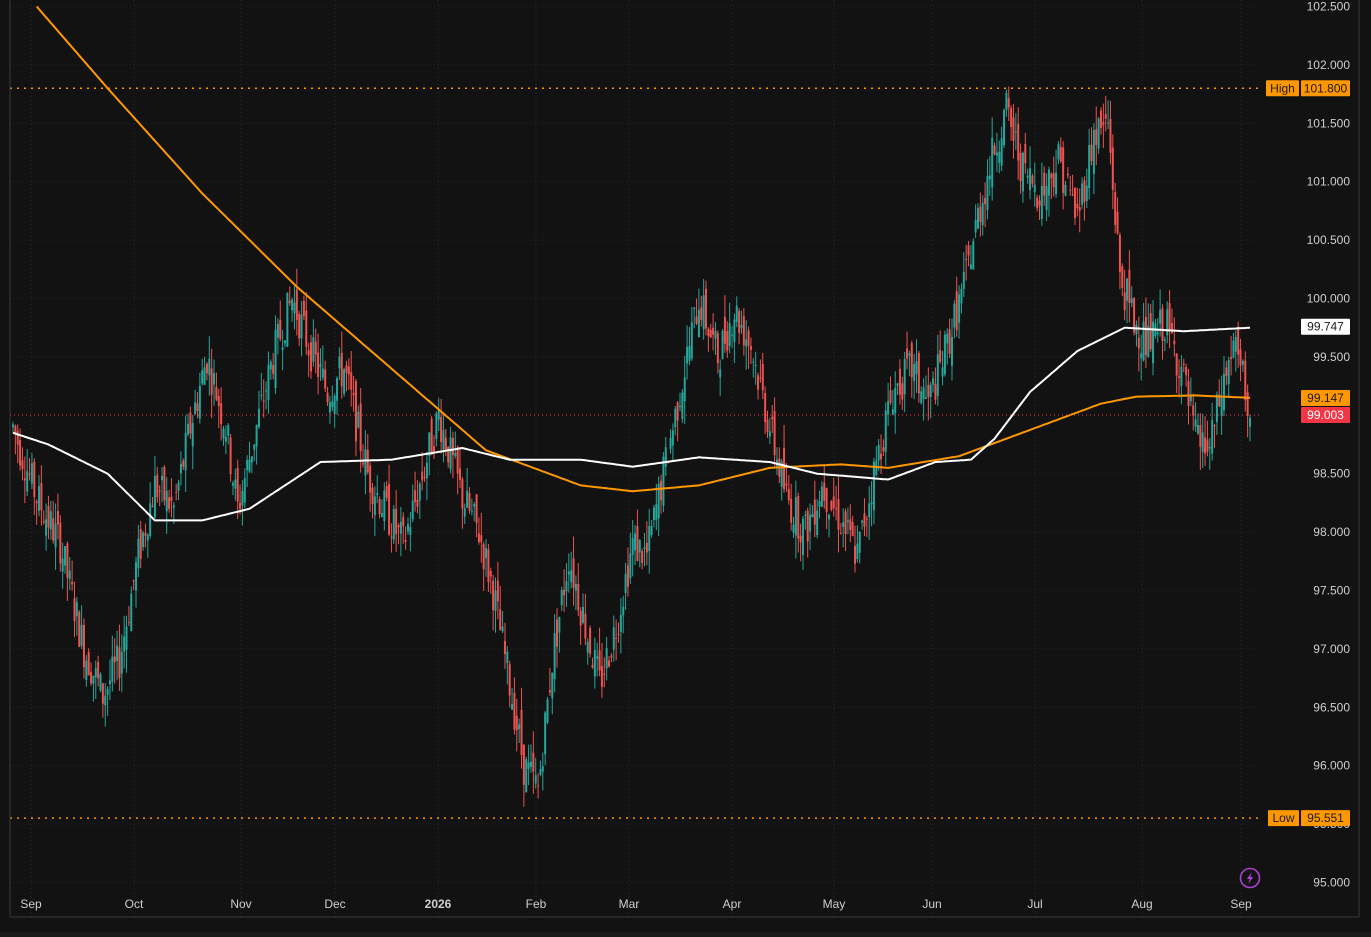  What do you see at coordinates (1329, 240) in the screenshot?
I see `price-tick-label: 100.500` at bounding box center [1329, 240].